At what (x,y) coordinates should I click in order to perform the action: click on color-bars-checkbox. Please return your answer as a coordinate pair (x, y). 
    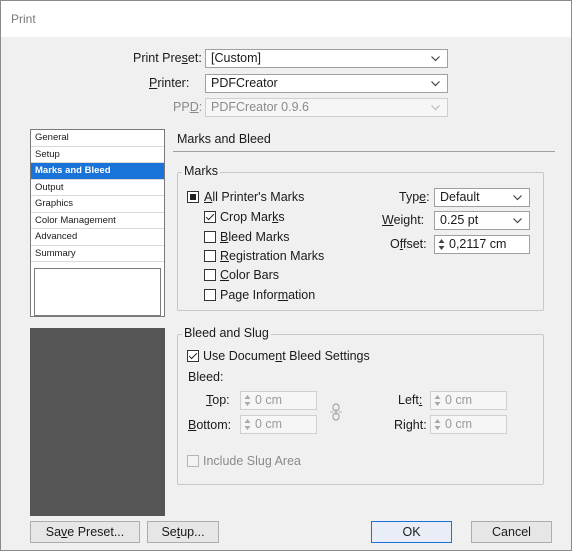
    Looking at the image, I should click on (210, 275).